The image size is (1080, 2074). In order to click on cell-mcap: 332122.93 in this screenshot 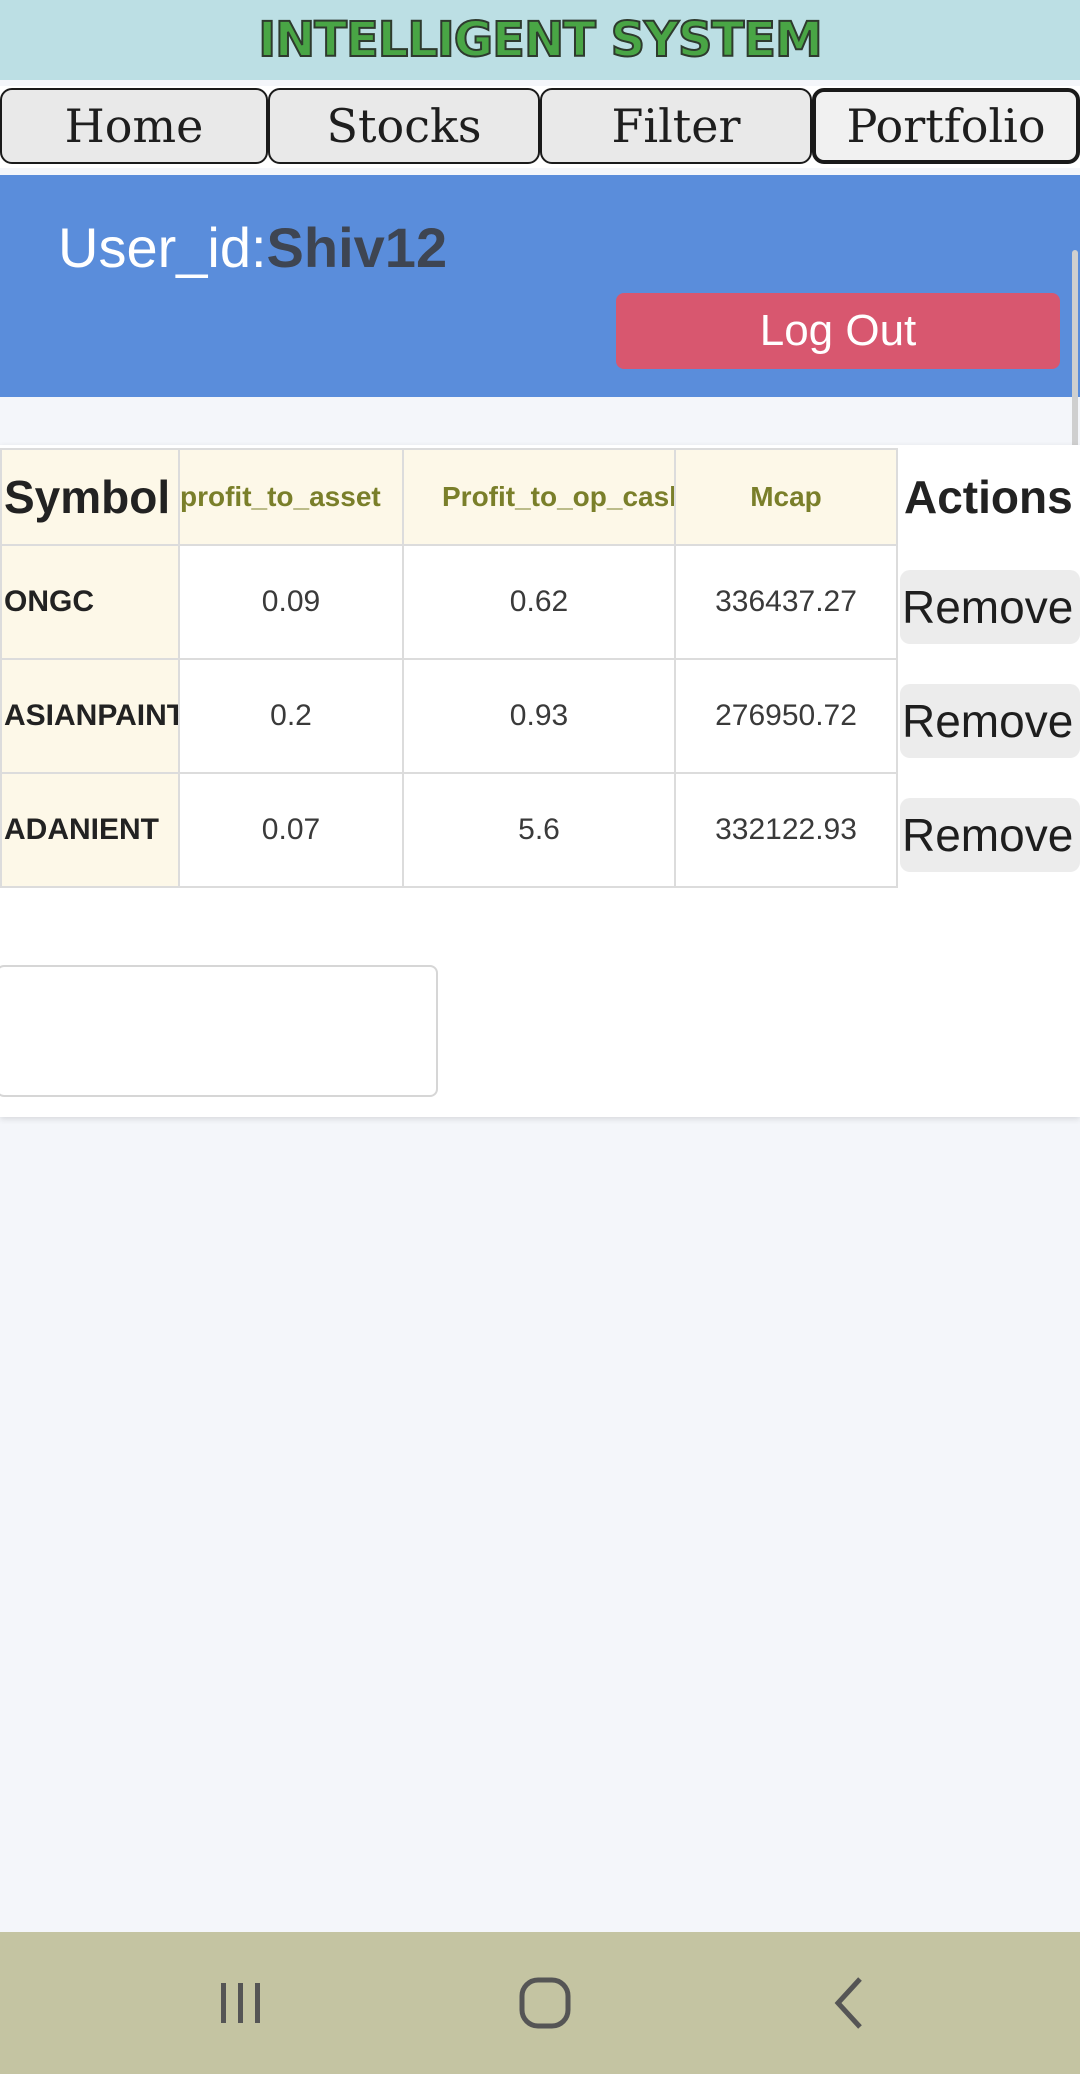, I will do `click(786, 830)`.